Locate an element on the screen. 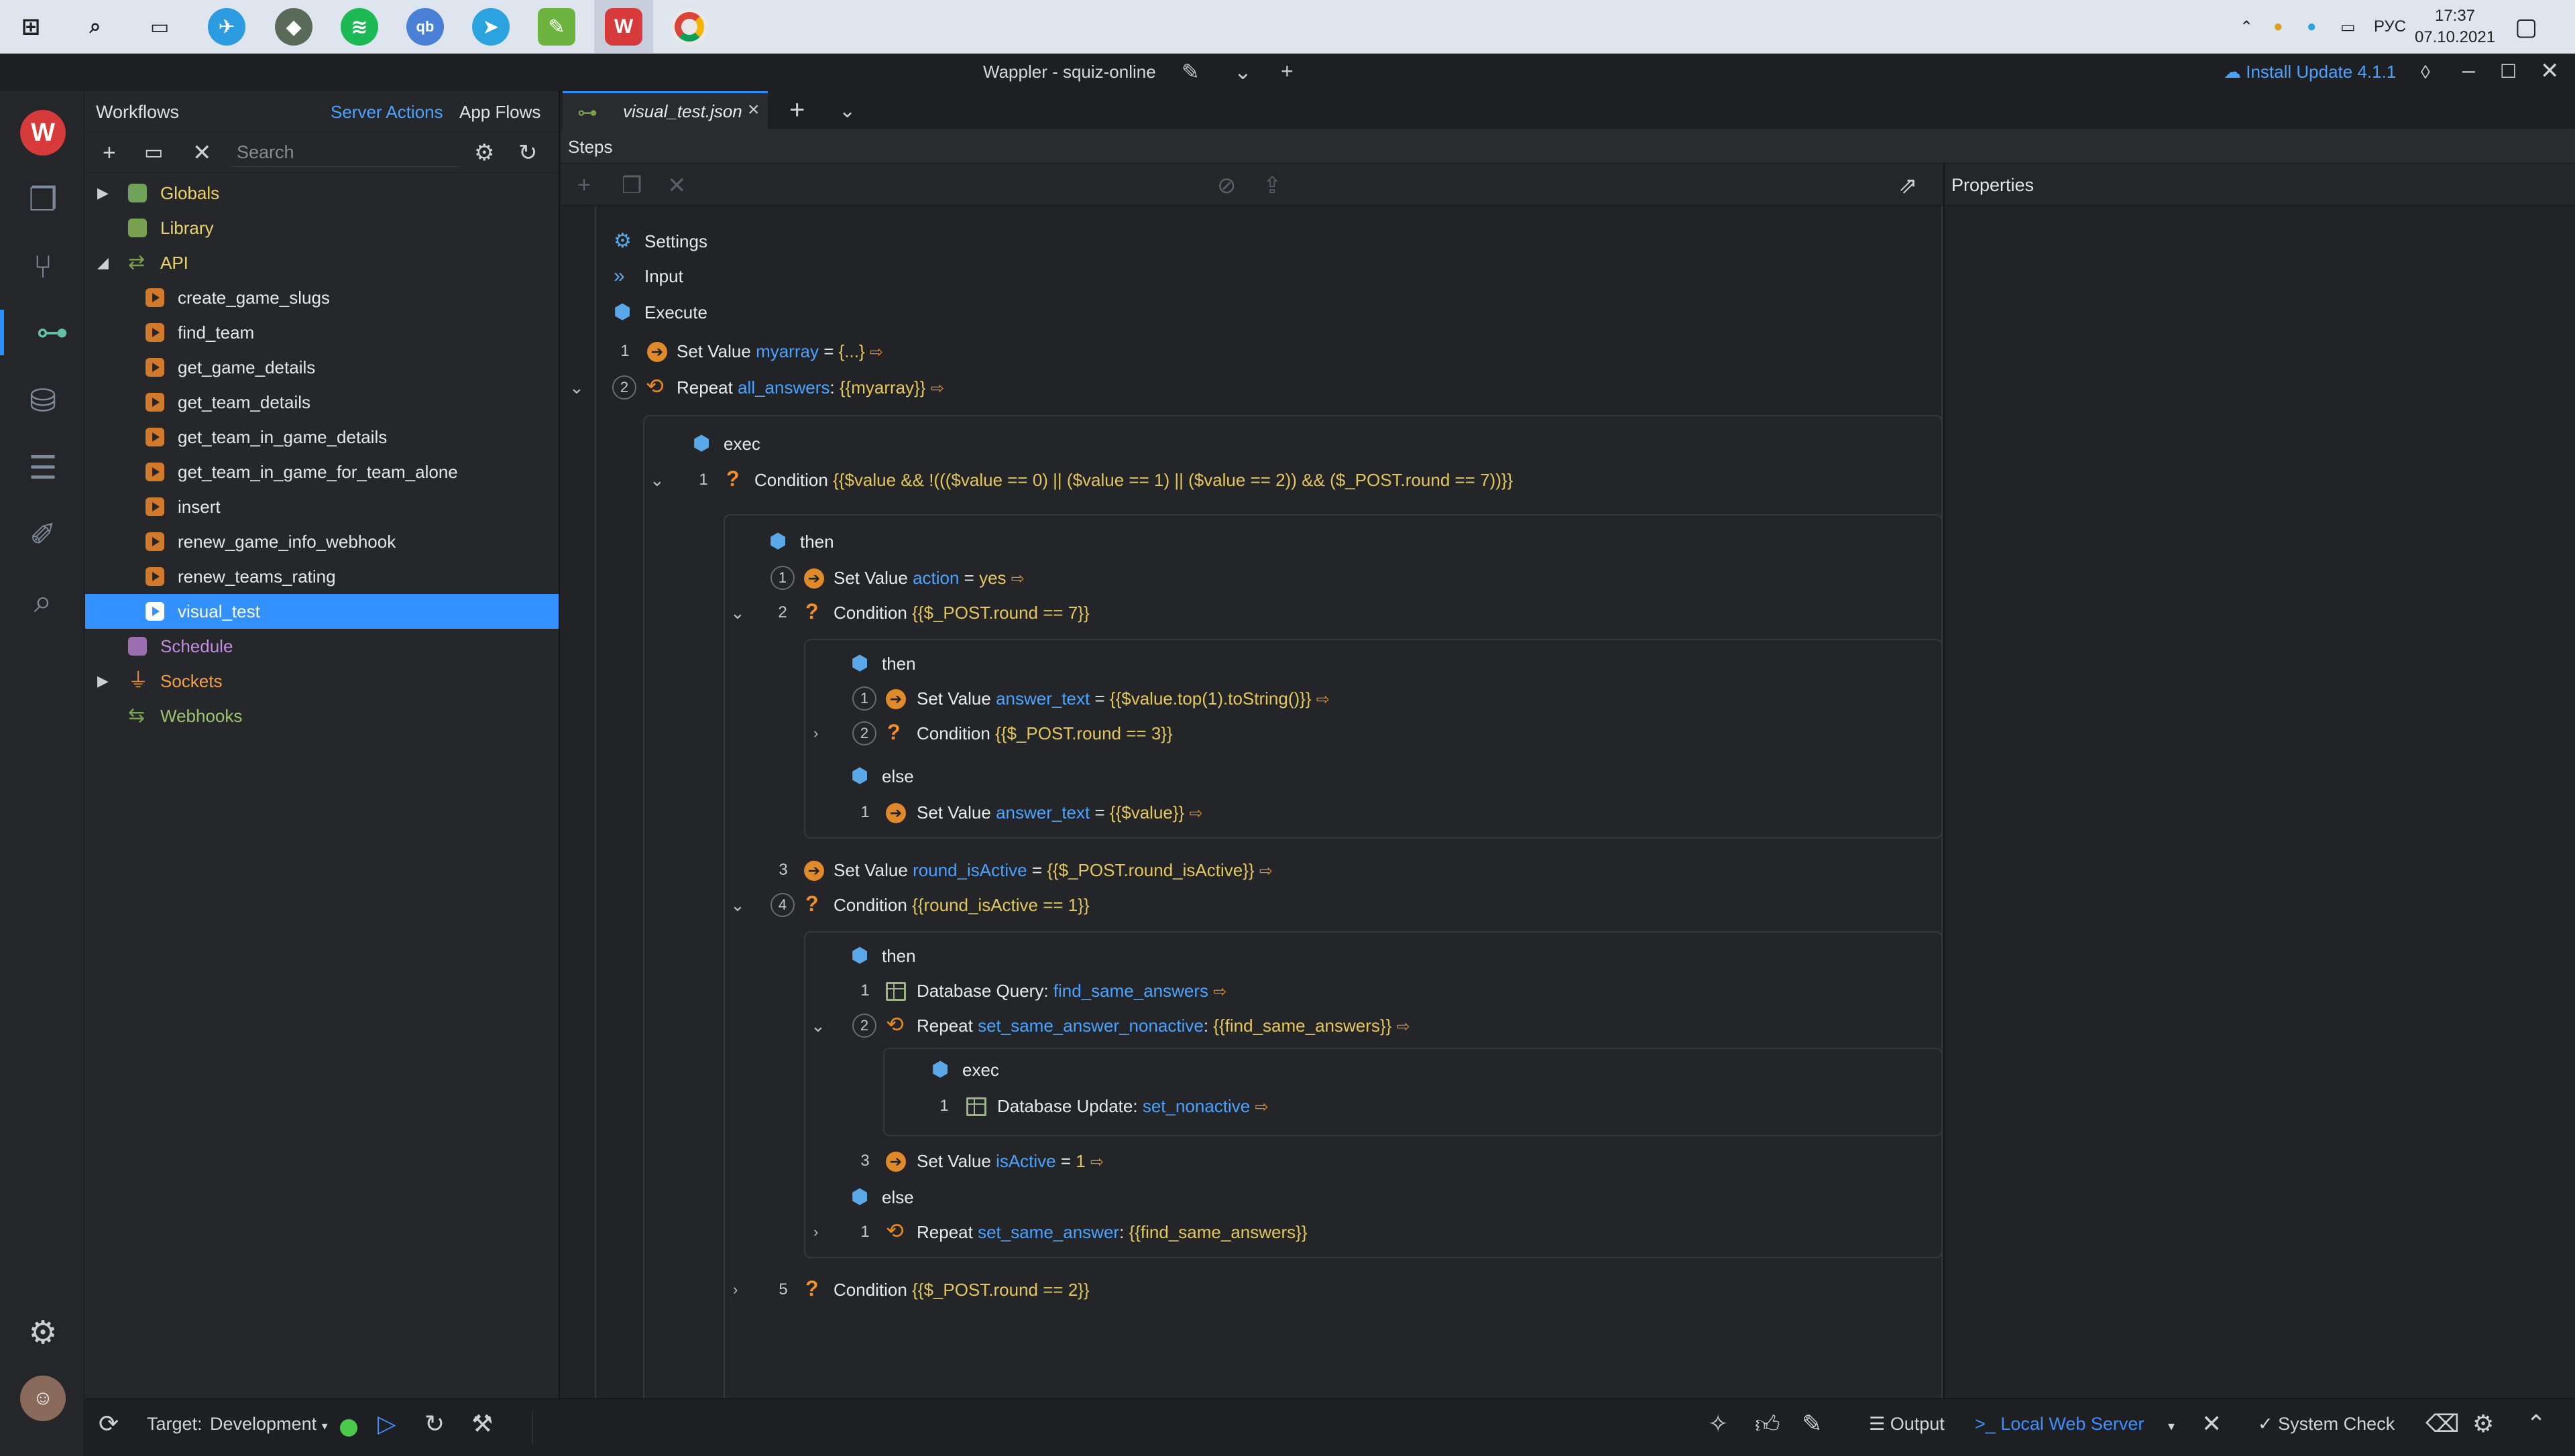 Image resolution: width=2575 pixels, height=1456 pixels. expand-arrow-icon: ▶ is located at coordinates (103, 681).